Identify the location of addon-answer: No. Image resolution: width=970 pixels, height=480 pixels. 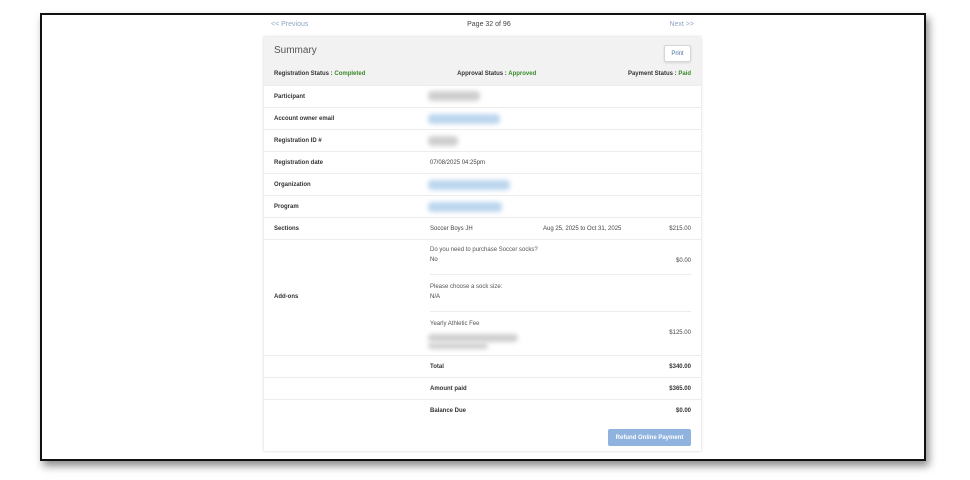
(434, 260).